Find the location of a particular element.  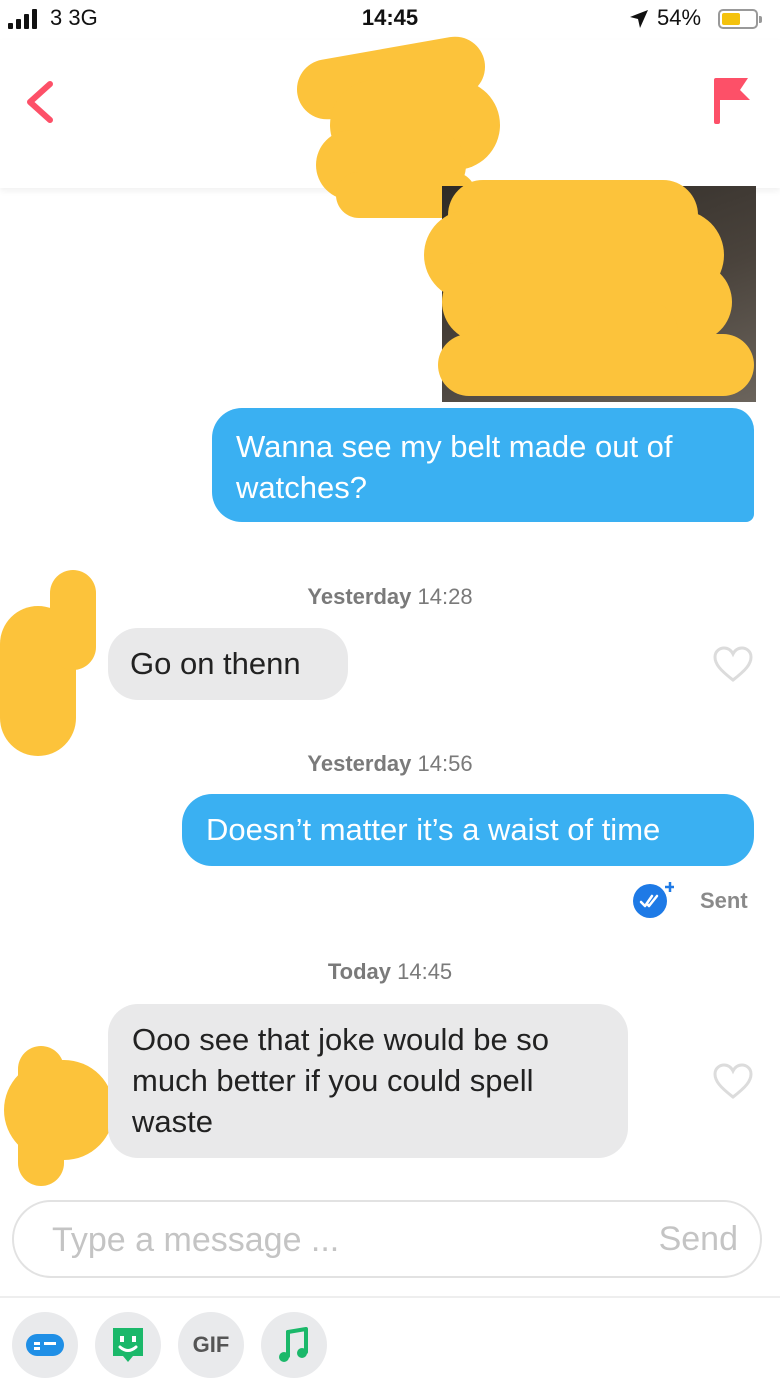

message-timestamp: Yesterday 14:56 is located at coordinates (390, 764).